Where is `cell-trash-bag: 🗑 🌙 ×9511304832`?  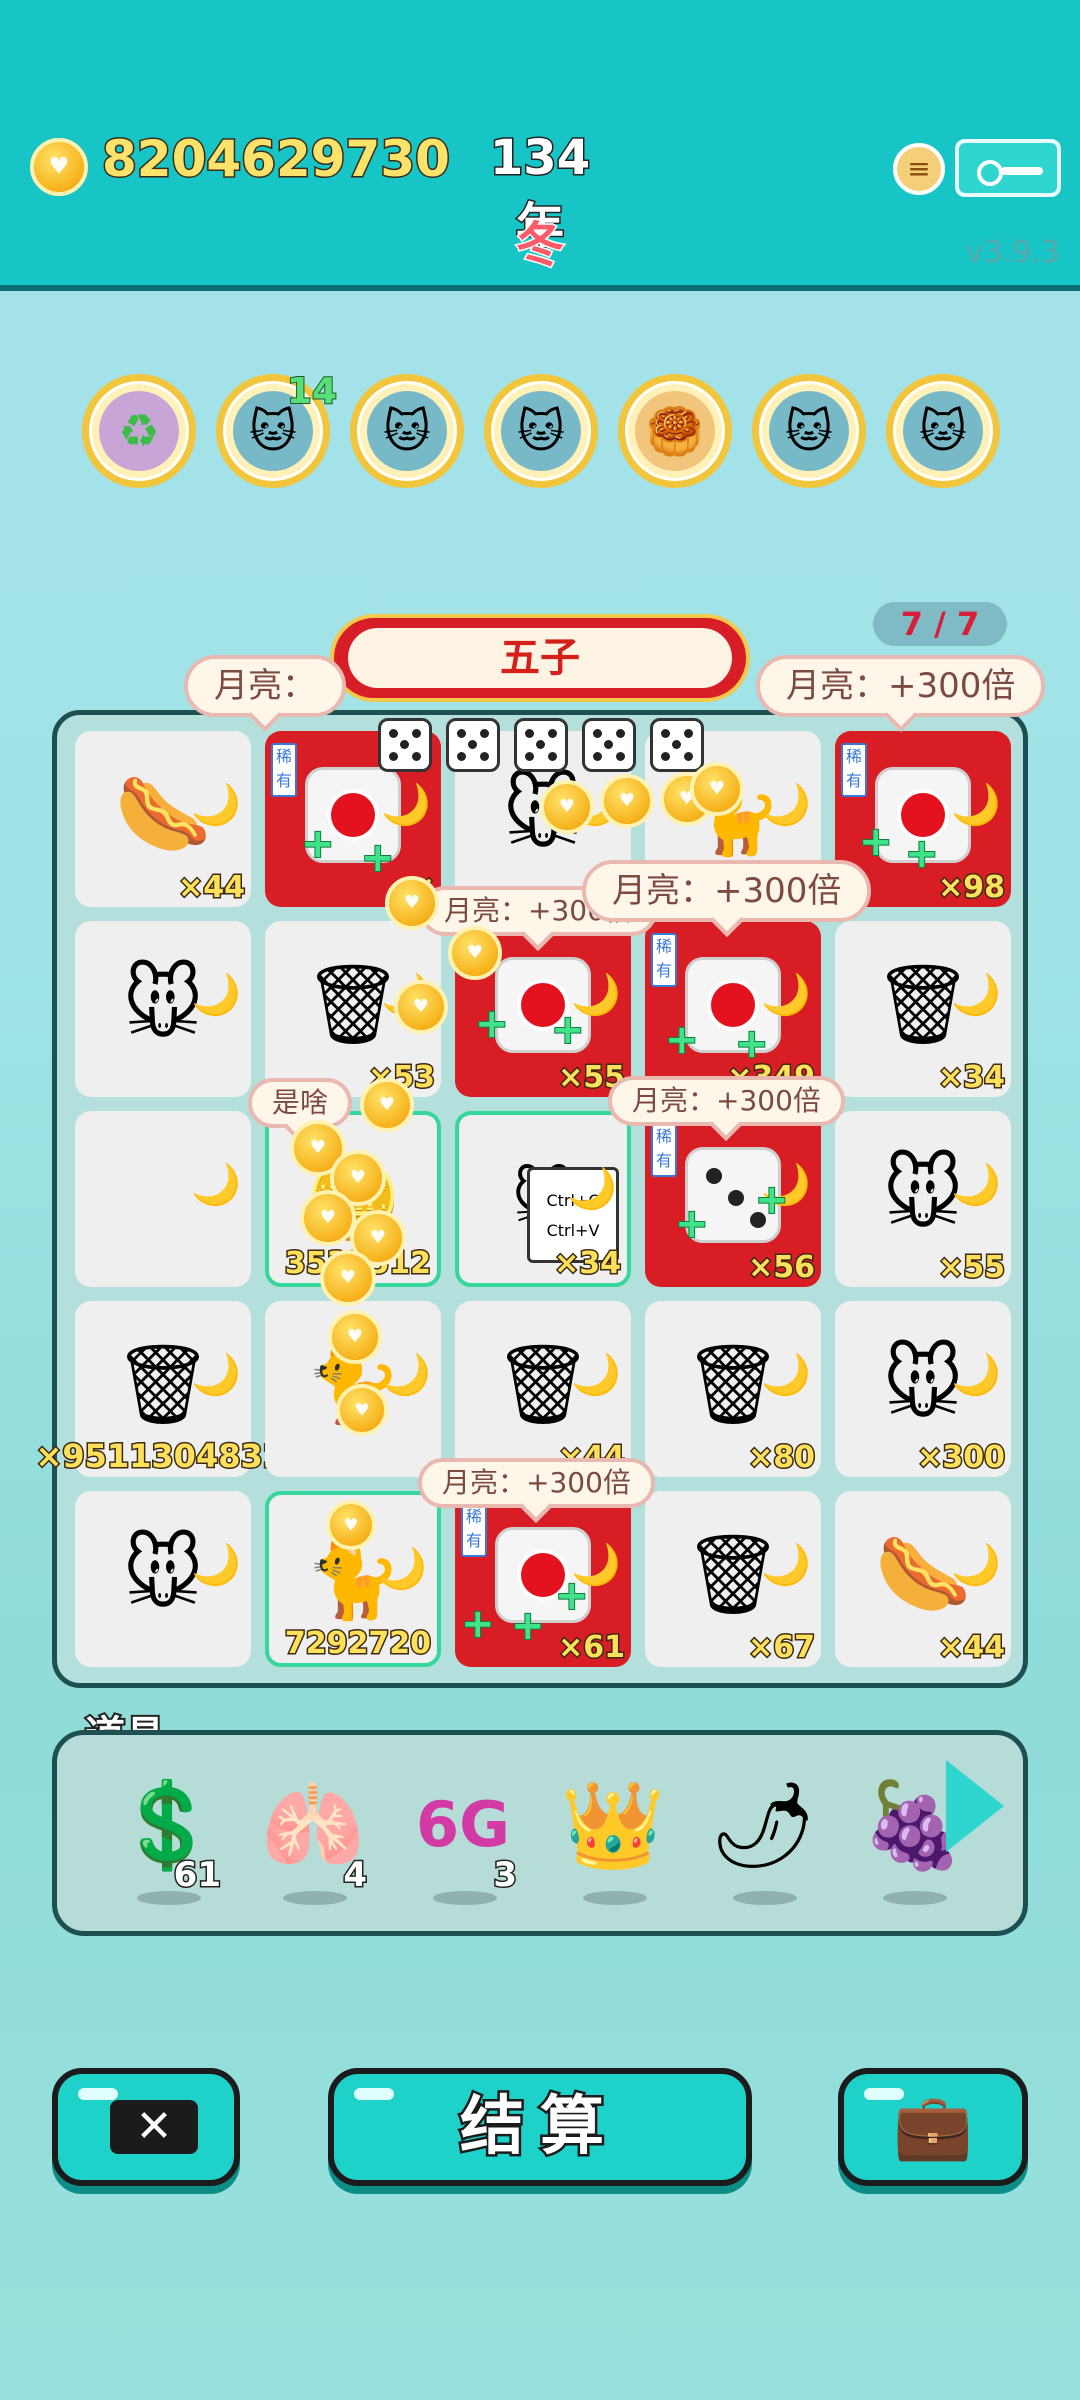
cell-trash-bag: 🗑 🌙 ×9511304832 is located at coordinates (160, 1389).